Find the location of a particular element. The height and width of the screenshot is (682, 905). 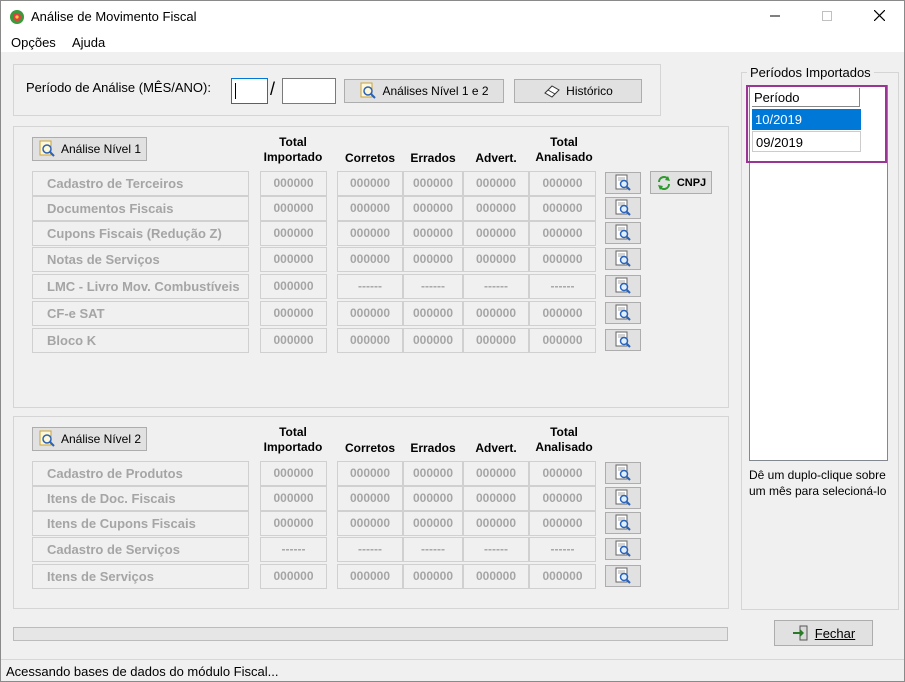

analyses-button-label: Análises Nível 1 e 2 is located at coordinates (435, 91).